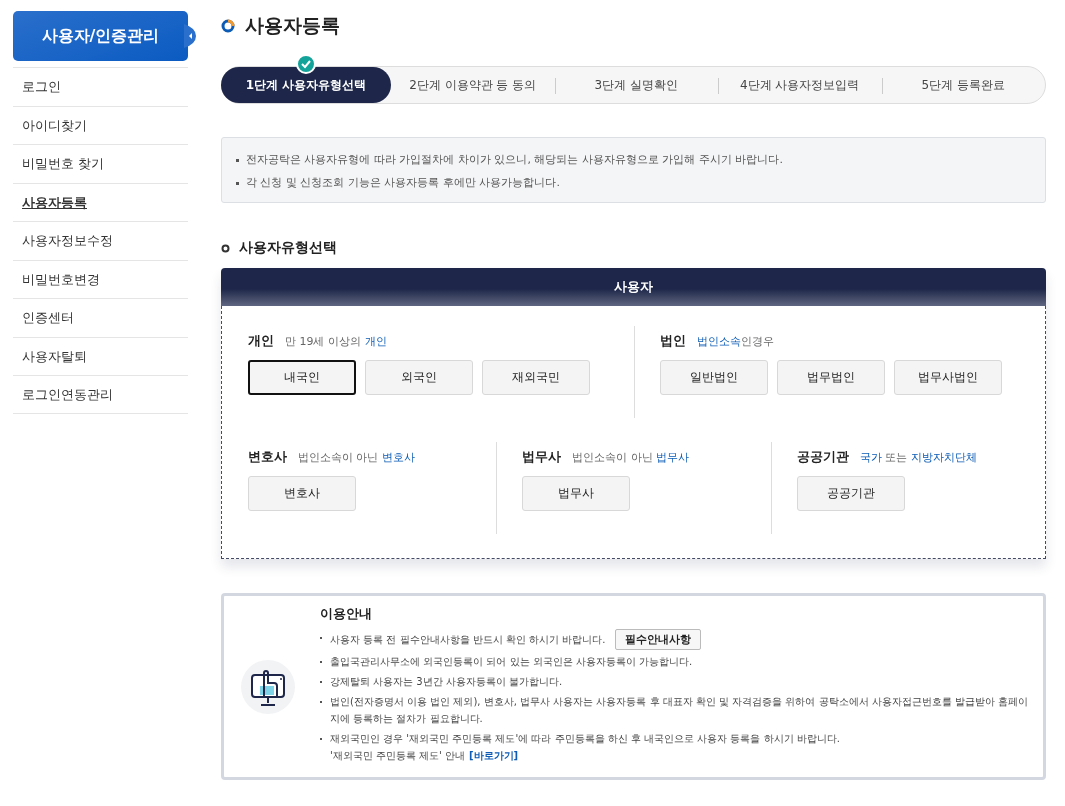 Image resolution: width=1065 pixels, height=806 pixels. What do you see at coordinates (403, 183) in the screenshot?
I see `notice-text: 각 신청 및 신청조회 기능은 사용자등록 후에만 사용가능합니다.` at bounding box center [403, 183].